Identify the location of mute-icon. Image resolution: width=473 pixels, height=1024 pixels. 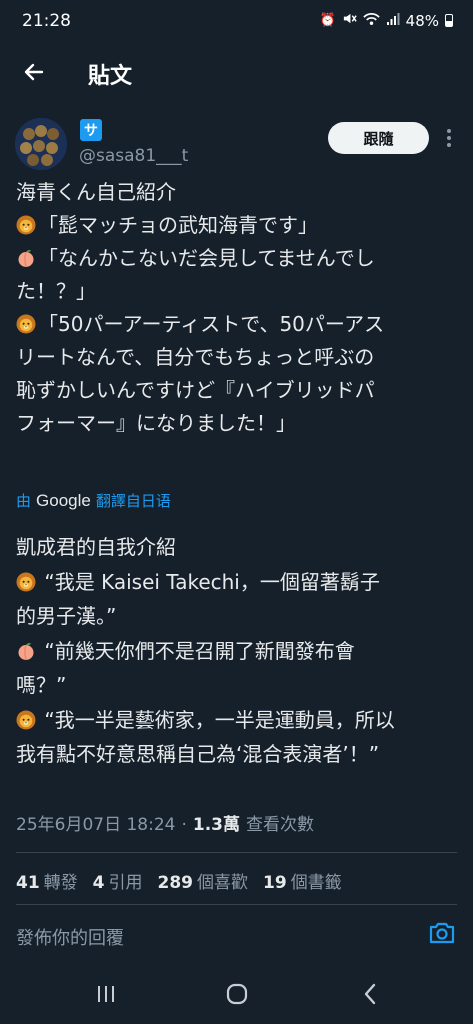
(349, 20).